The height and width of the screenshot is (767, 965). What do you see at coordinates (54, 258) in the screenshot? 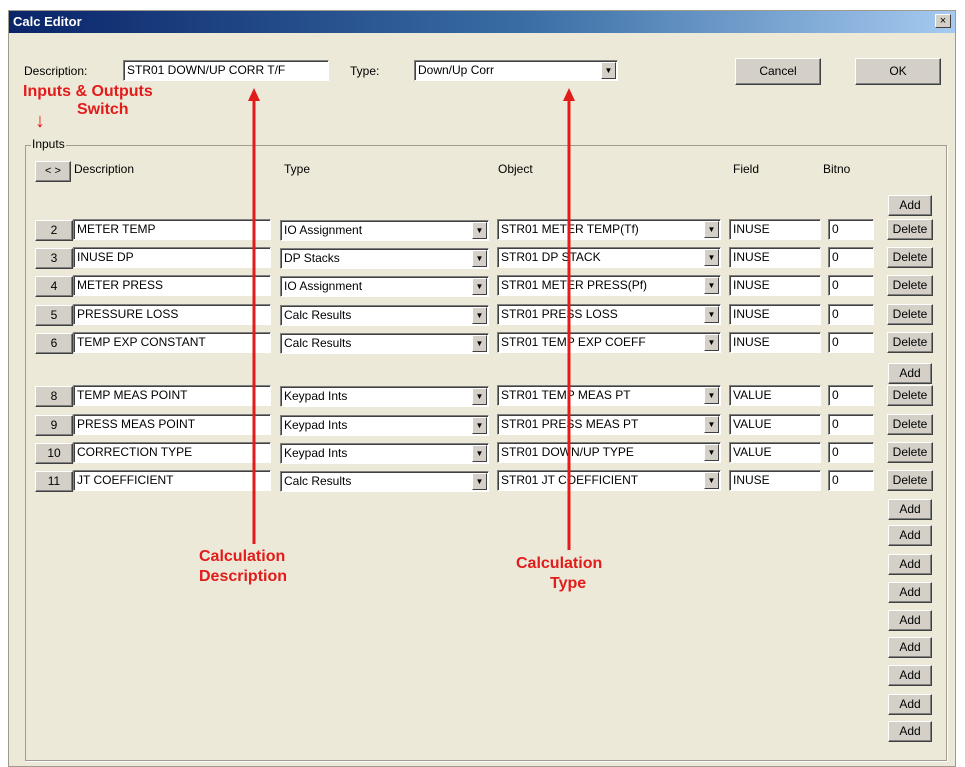
I see `row-number-button: 3` at bounding box center [54, 258].